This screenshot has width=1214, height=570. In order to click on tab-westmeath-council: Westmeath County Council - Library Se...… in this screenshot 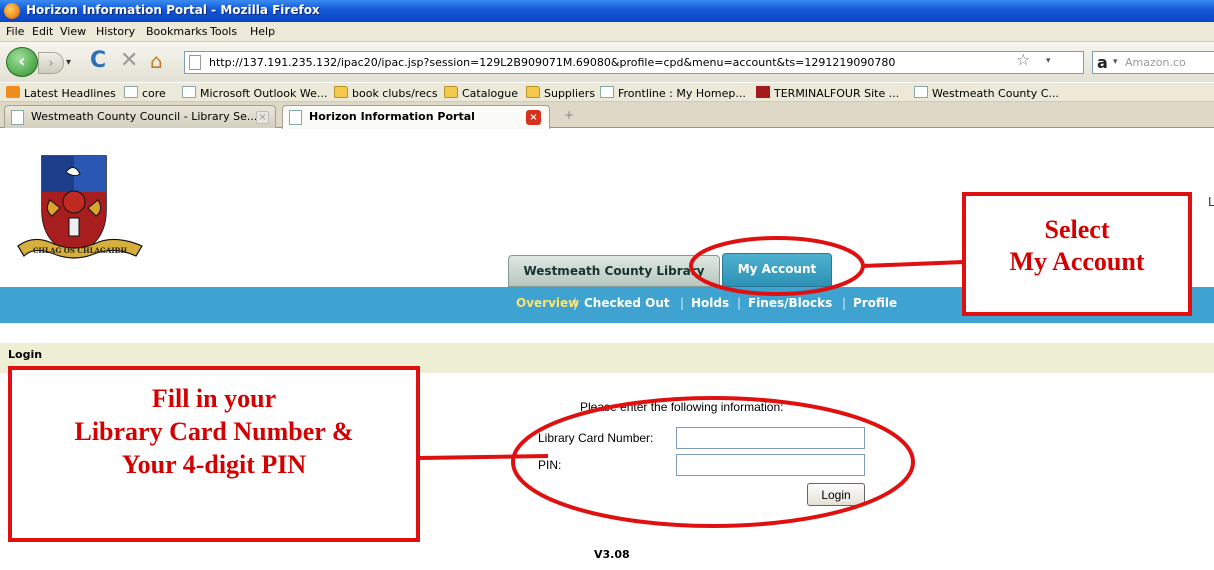, I will do `click(140, 116)`.